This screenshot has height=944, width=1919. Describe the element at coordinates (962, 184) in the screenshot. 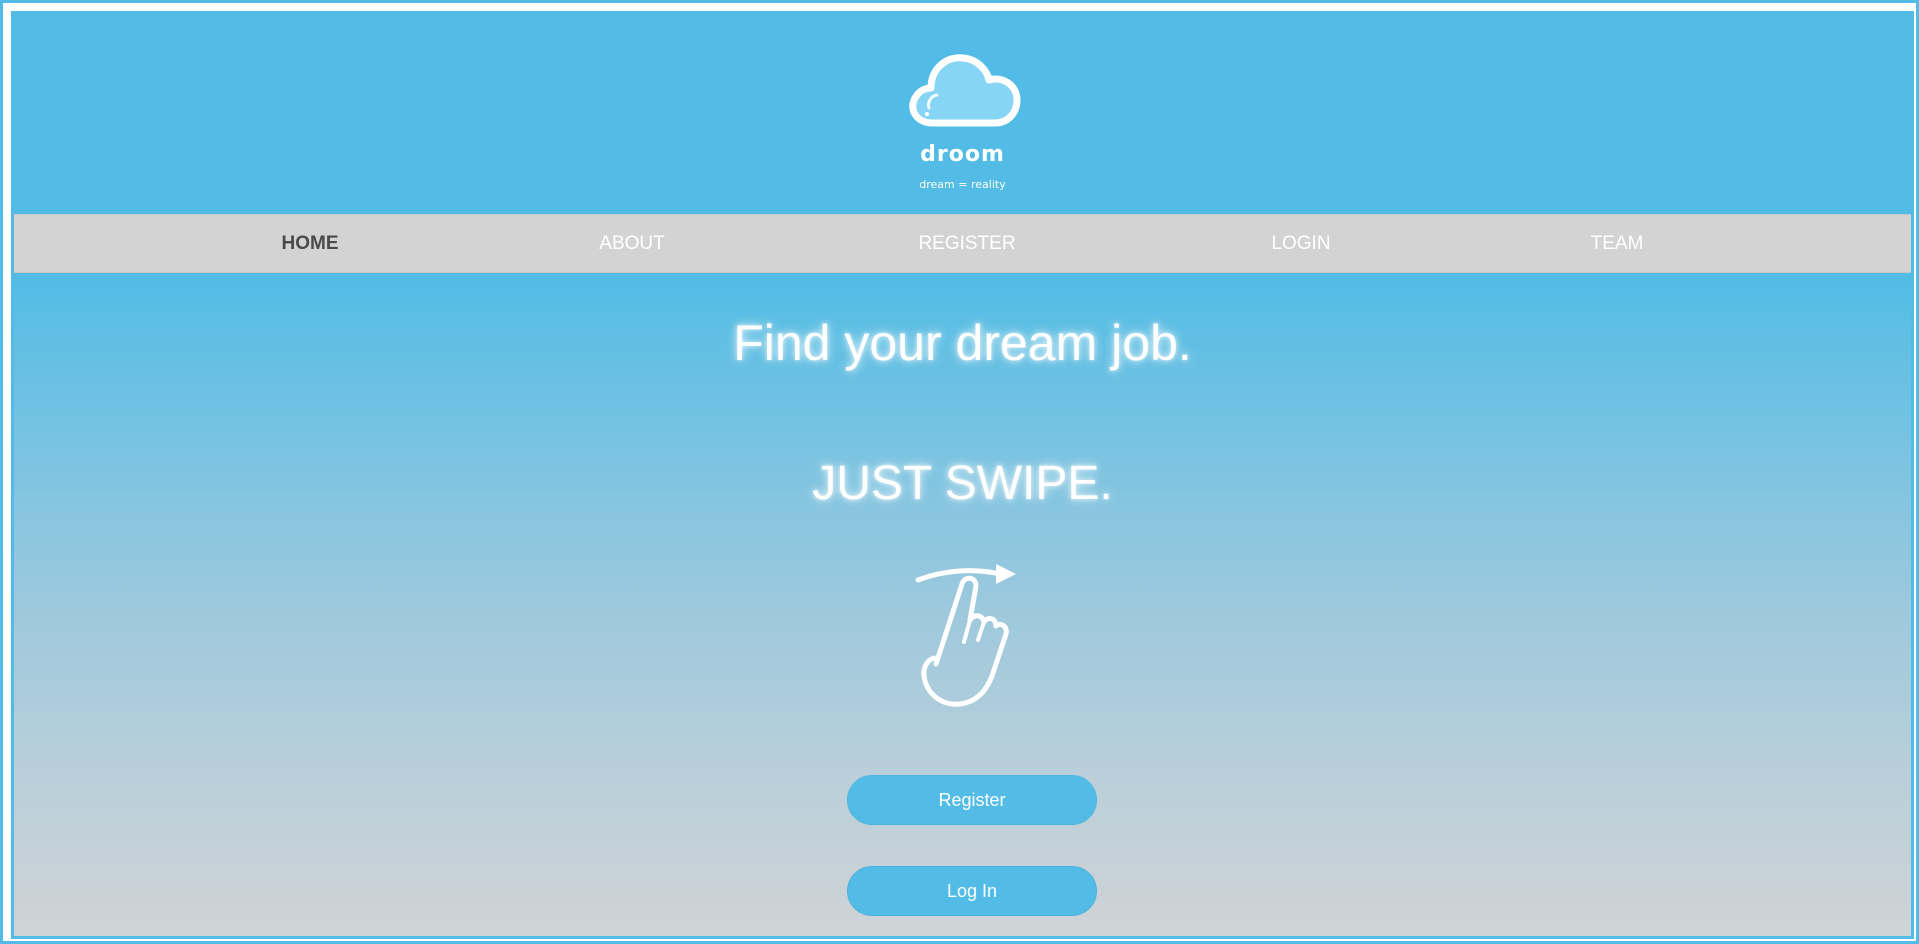

I see `brand-tagline: dream = reality` at that location.